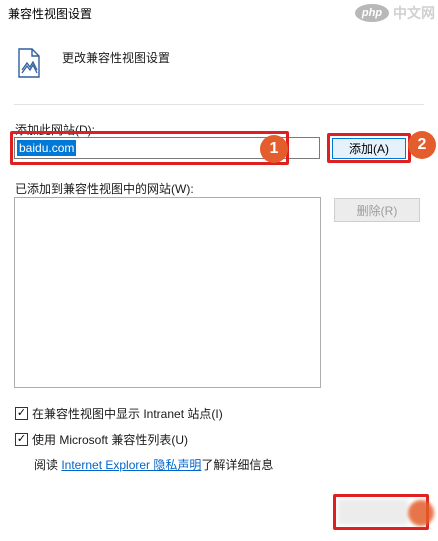 The width and height of the screenshot is (438, 541). What do you see at coordinates (127, 414) in the screenshot?
I see `intranet-label: 在兼容性视图中显示 Intranet 站点(I)` at bounding box center [127, 414].